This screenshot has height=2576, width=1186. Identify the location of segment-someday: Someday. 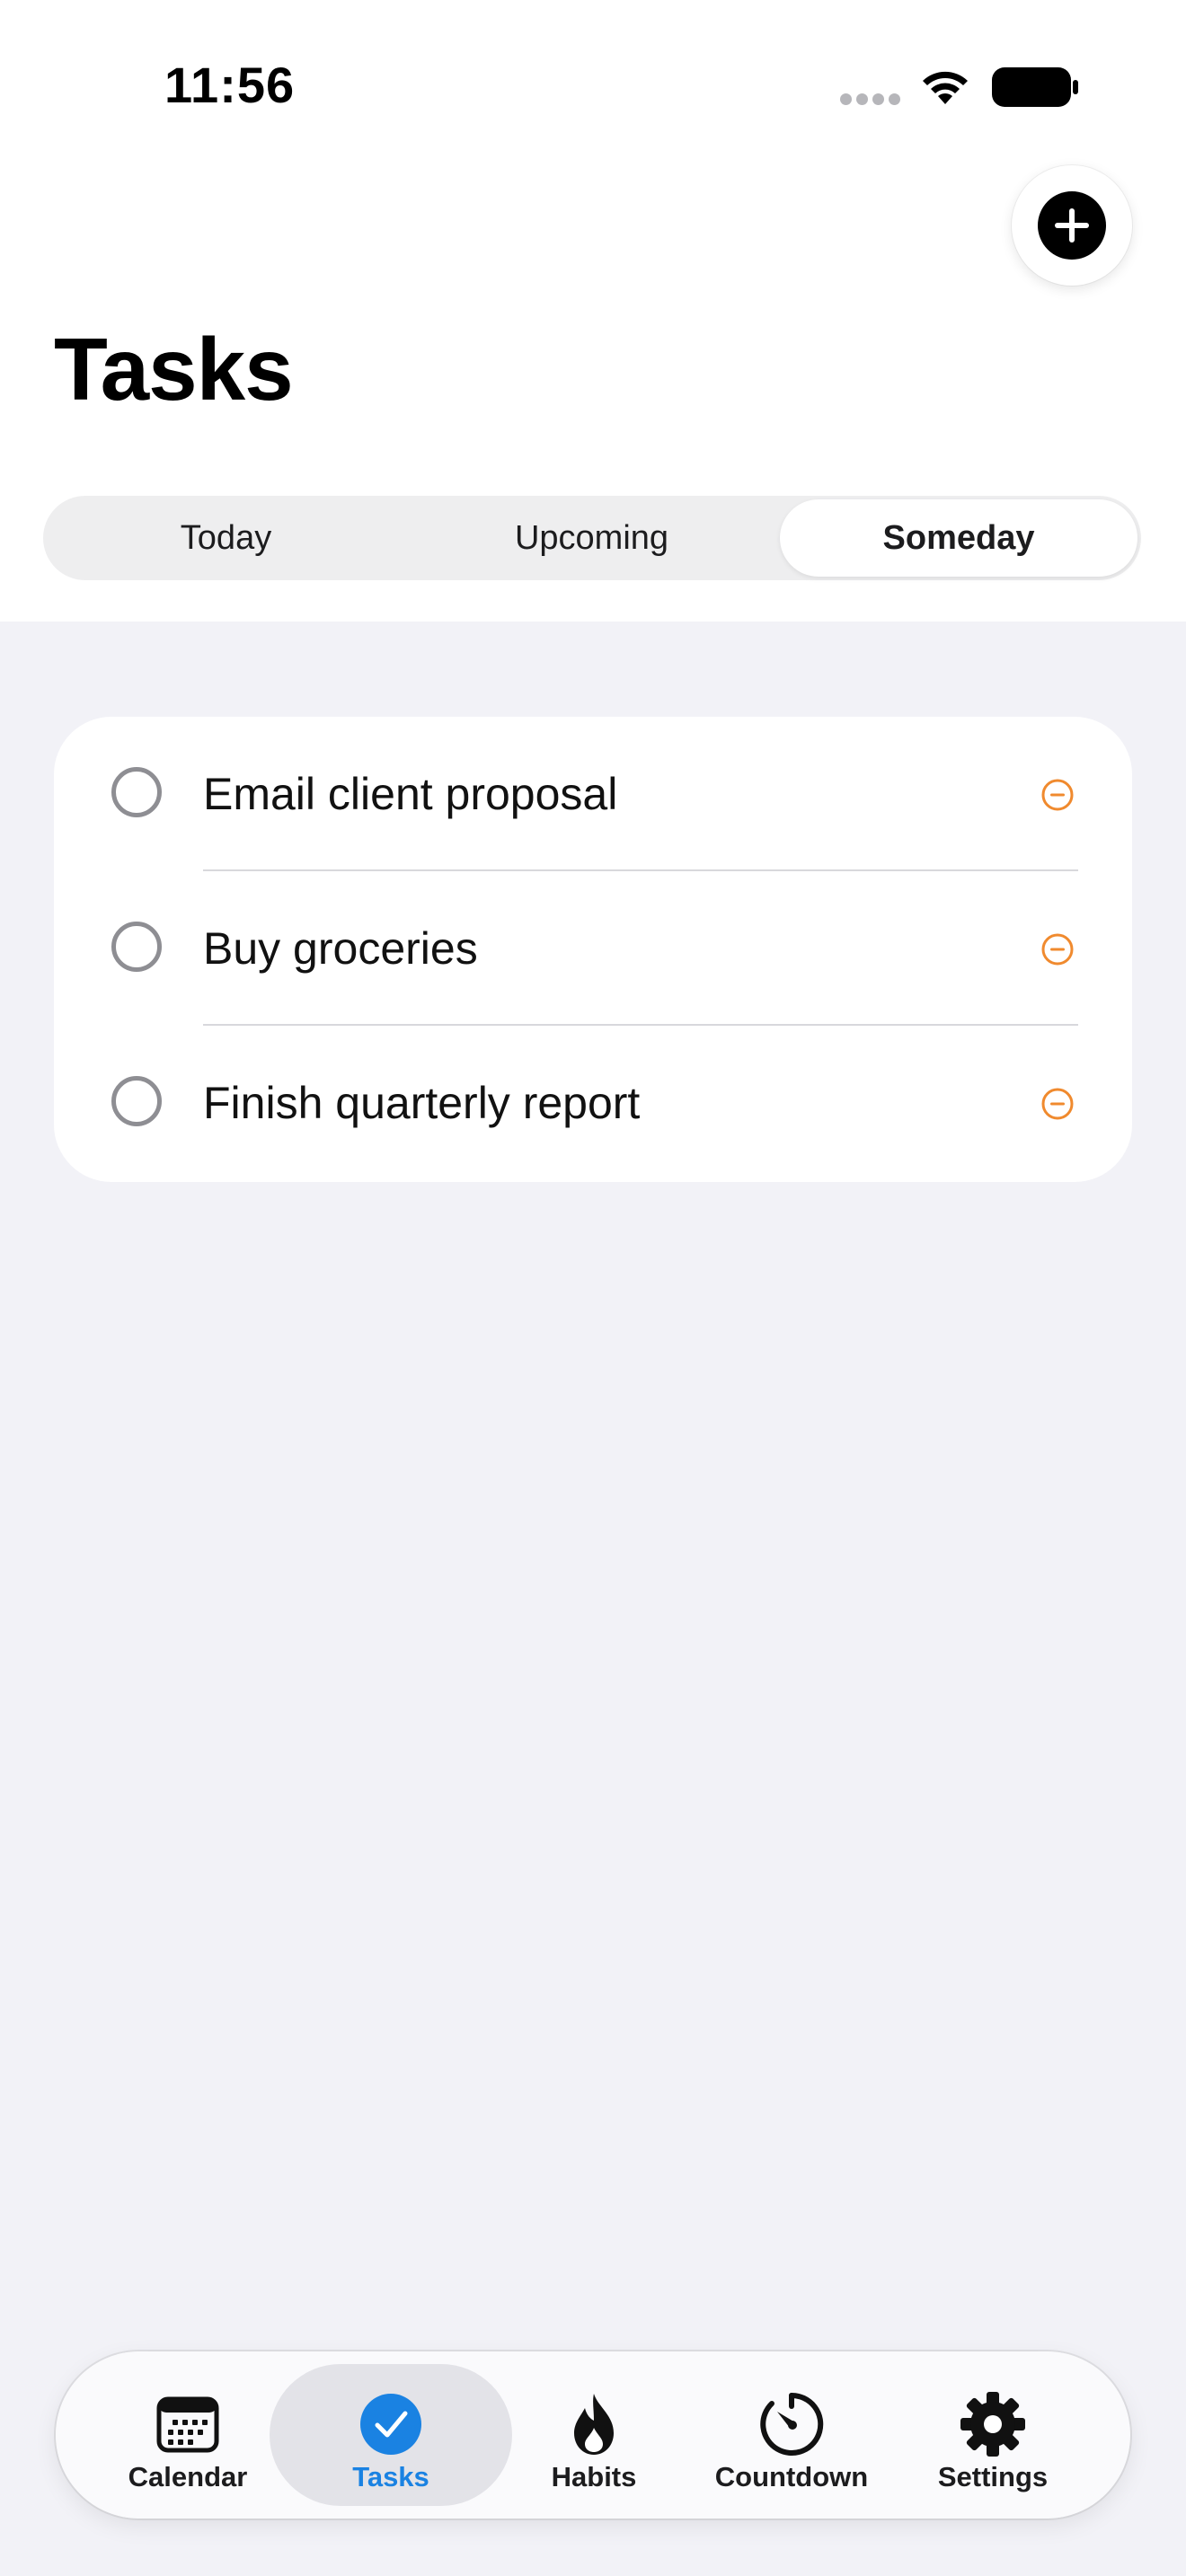
(958, 538).